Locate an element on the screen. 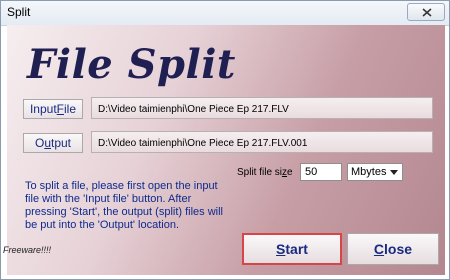 The width and height of the screenshot is (450, 280). input-file-label-end: ile is located at coordinates (70, 109).